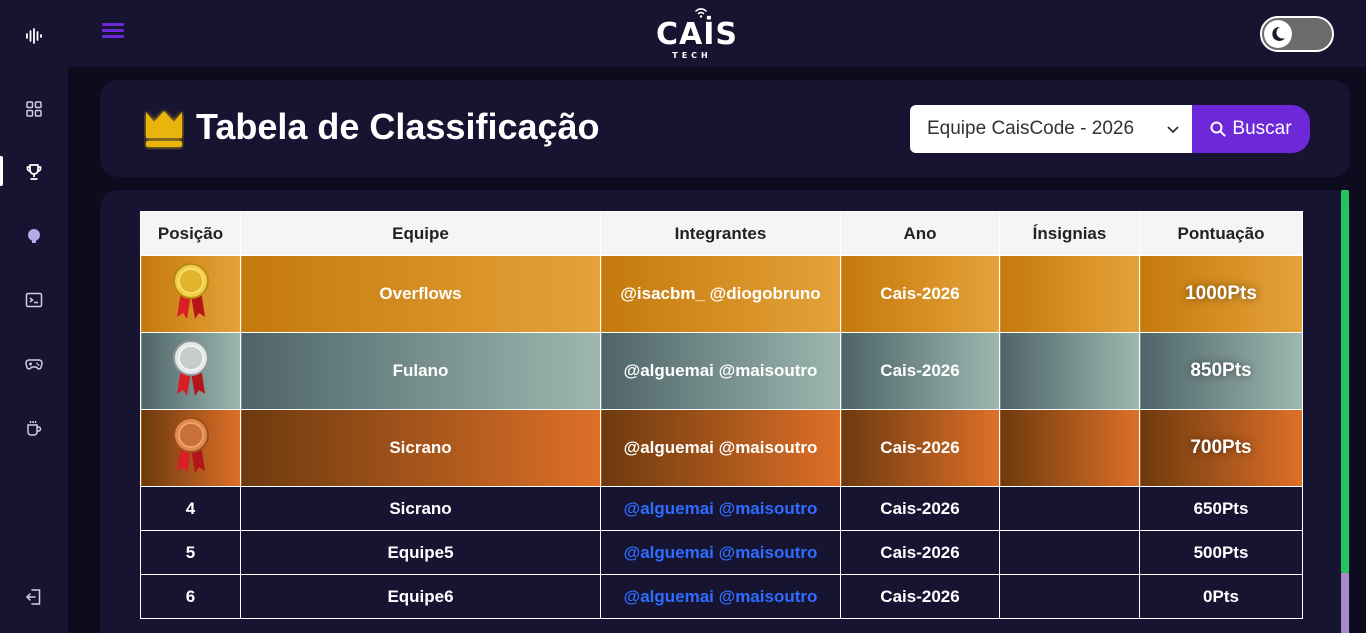  What do you see at coordinates (1221, 552) in the screenshot?
I see `points-cell: 500Pts` at bounding box center [1221, 552].